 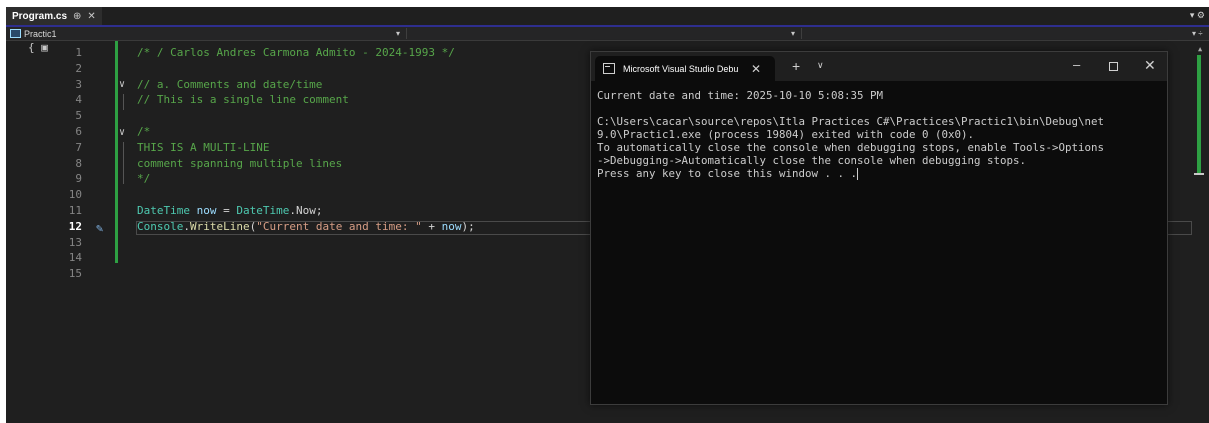 I want to click on code-line-4: // This is a single line comment, so click(x=243, y=100).